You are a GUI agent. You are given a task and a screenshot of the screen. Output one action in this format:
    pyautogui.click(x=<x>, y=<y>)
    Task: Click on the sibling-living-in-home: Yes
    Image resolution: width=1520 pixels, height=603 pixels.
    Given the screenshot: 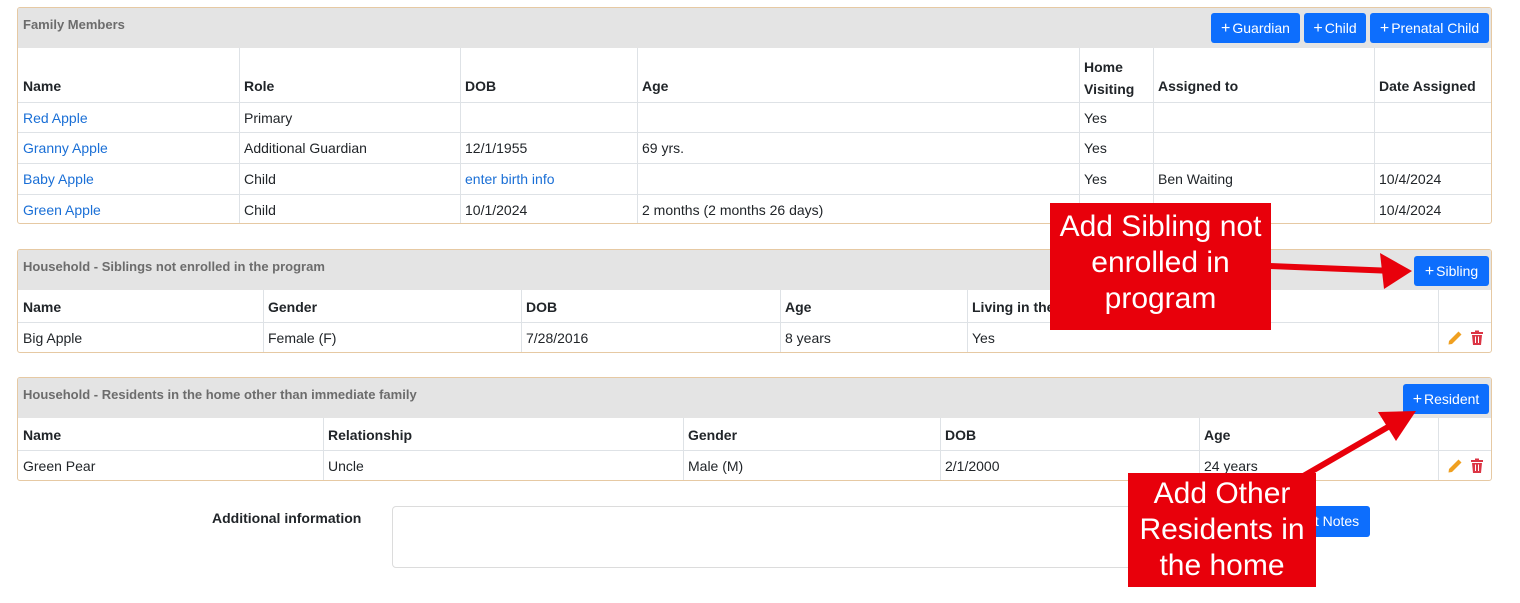 What is the action you would take?
    pyautogui.click(x=983, y=338)
    